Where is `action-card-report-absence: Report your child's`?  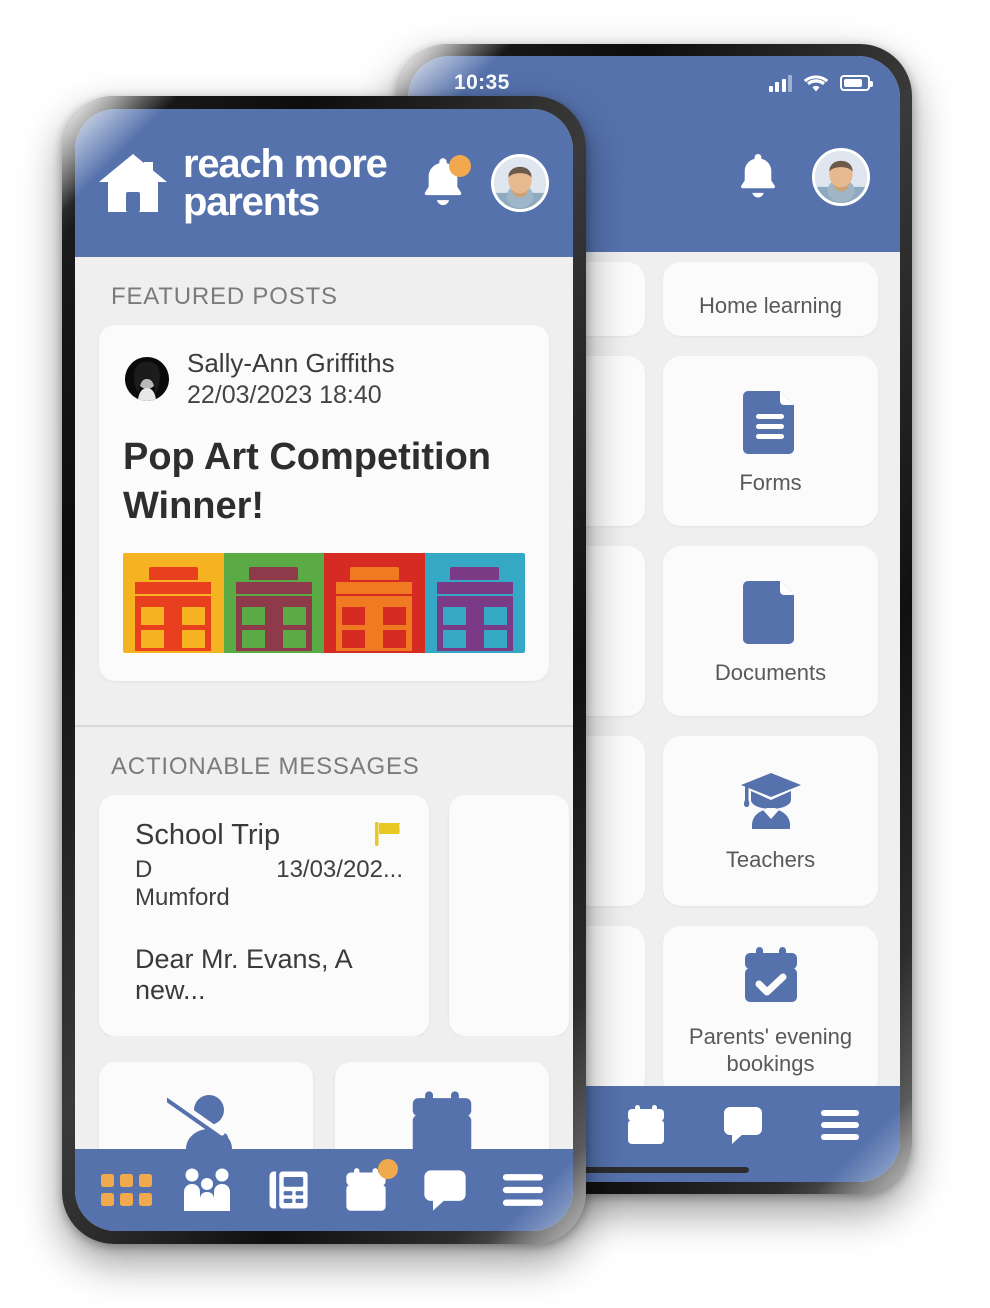 action-card-report-absence: Report your child's is located at coordinates (206, 1105).